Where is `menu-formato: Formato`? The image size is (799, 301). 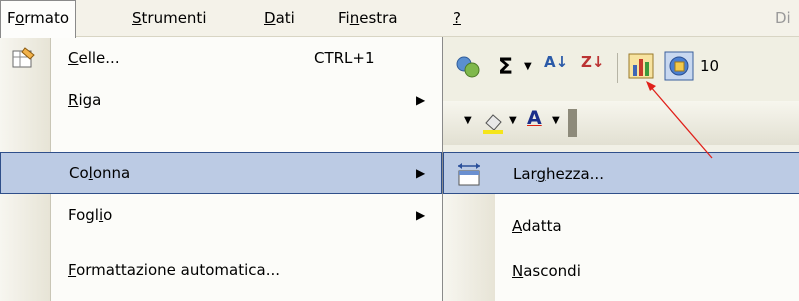
menu-formato: Formato is located at coordinates (38, 19).